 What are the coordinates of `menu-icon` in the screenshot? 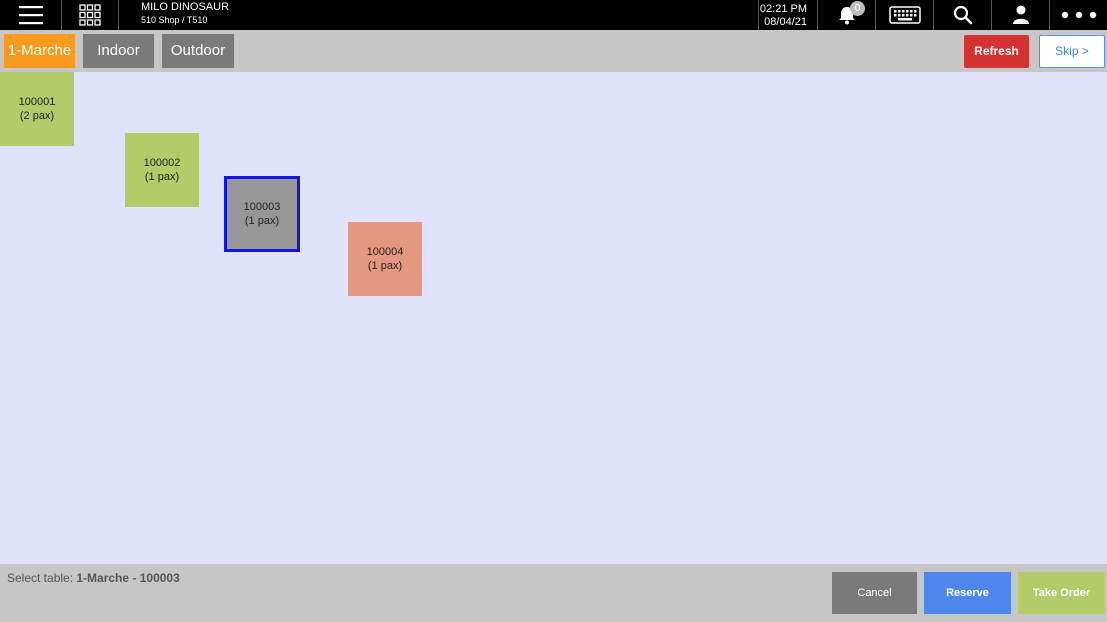 It's located at (30, 15).